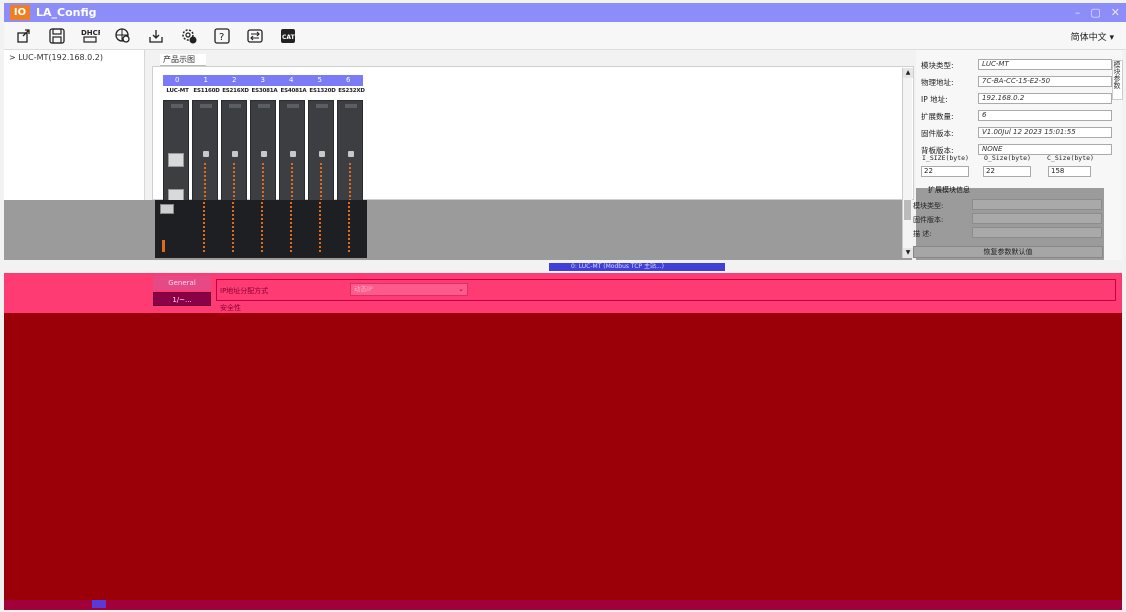 The width and height of the screenshot is (1126, 612). I want to click on scroll-up-icon: ▲, so click(908, 73).